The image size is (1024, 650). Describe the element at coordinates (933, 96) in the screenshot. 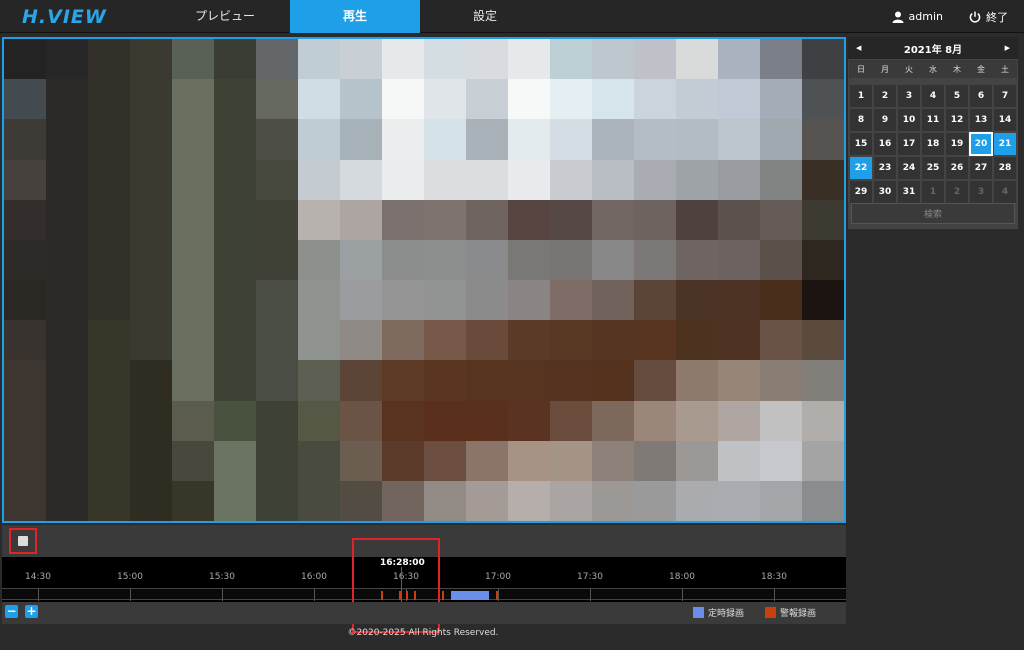

I see `calendar-day: 4` at that location.